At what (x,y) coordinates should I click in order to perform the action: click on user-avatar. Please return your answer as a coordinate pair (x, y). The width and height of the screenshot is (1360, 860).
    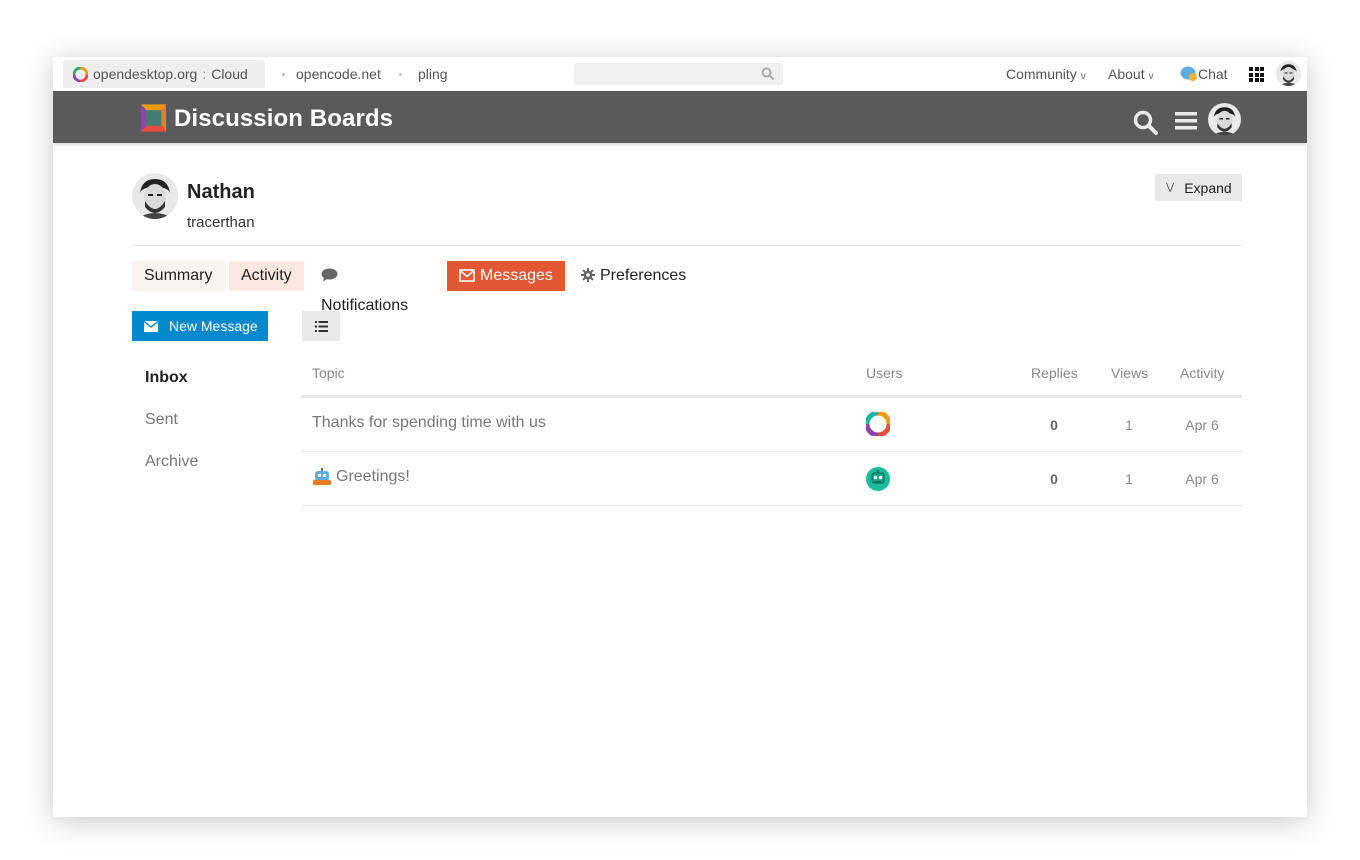
    Looking at the image, I should click on (155, 196).